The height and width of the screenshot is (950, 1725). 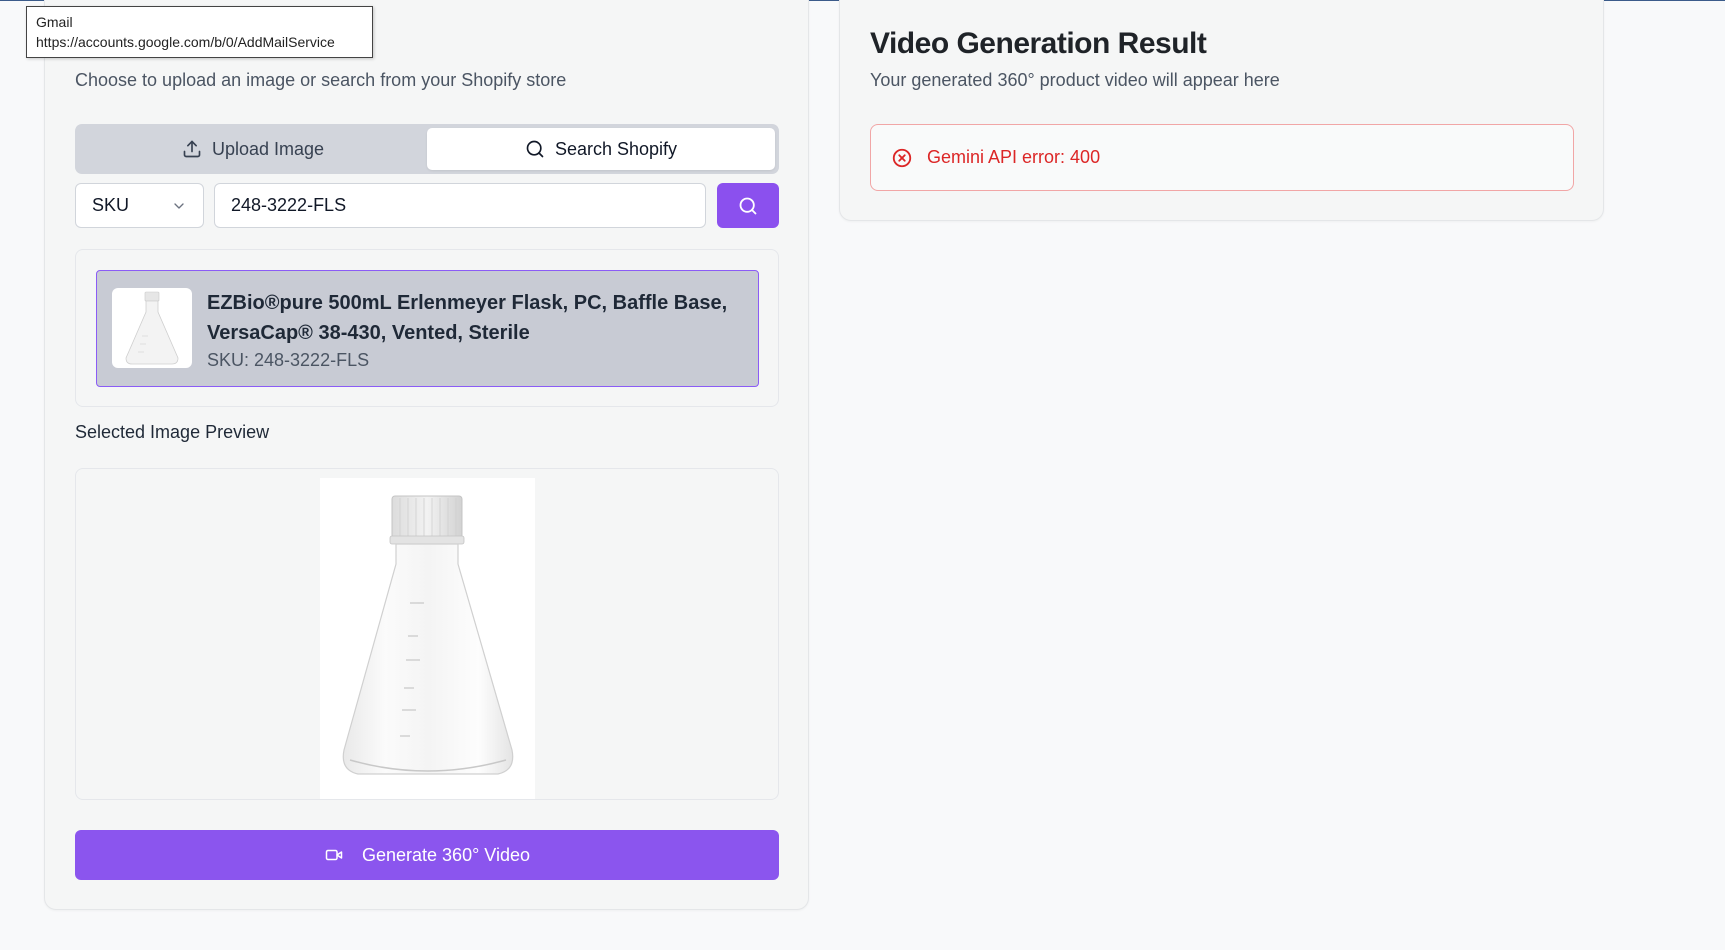 What do you see at coordinates (172, 432) in the screenshot?
I see `preview-label: Selected Image Preview` at bounding box center [172, 432].